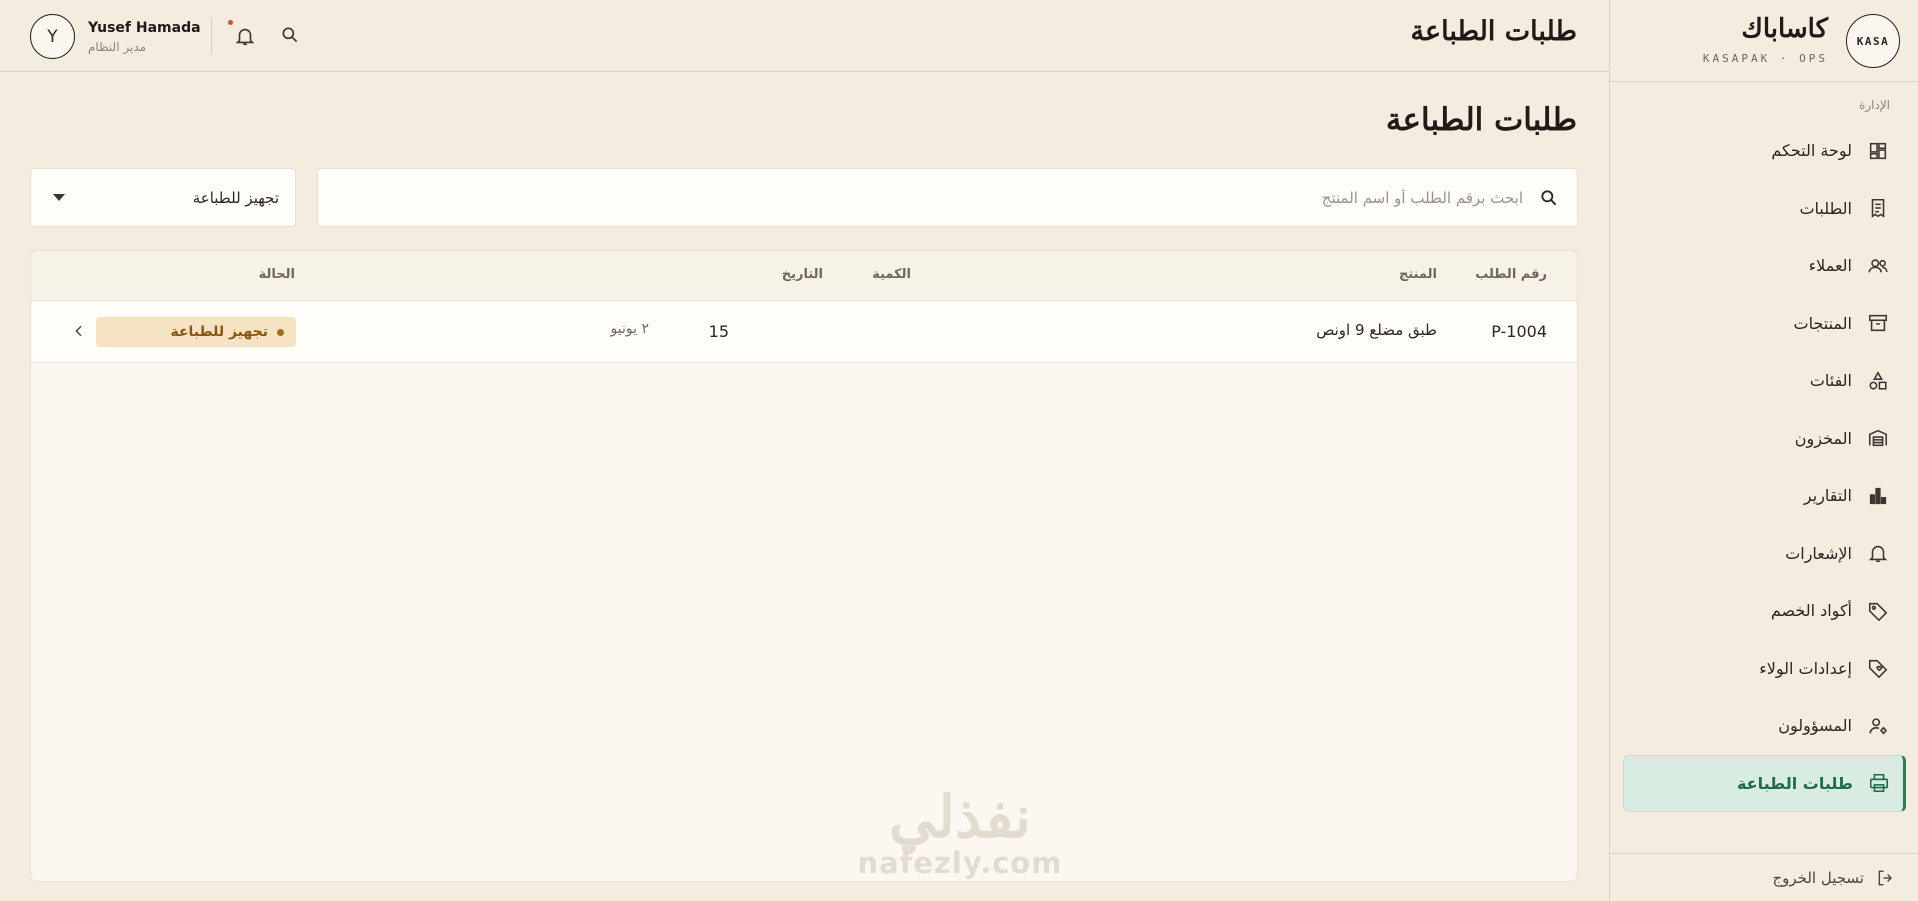  Describe the element at coordinates (1873, 41) in the screenshot. I see `brand-logo: KASA` at that location.